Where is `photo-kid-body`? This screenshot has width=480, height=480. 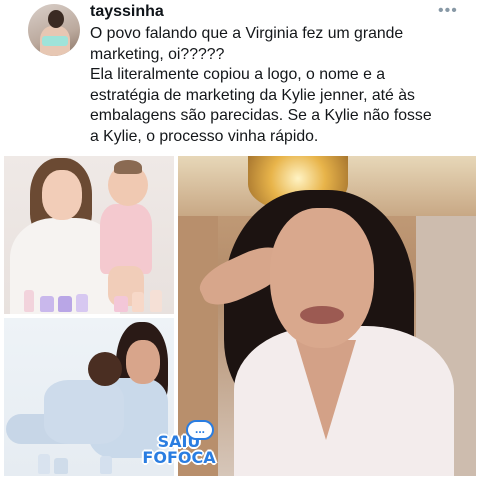 photo-kid-body is located at coordinates (84, 412).